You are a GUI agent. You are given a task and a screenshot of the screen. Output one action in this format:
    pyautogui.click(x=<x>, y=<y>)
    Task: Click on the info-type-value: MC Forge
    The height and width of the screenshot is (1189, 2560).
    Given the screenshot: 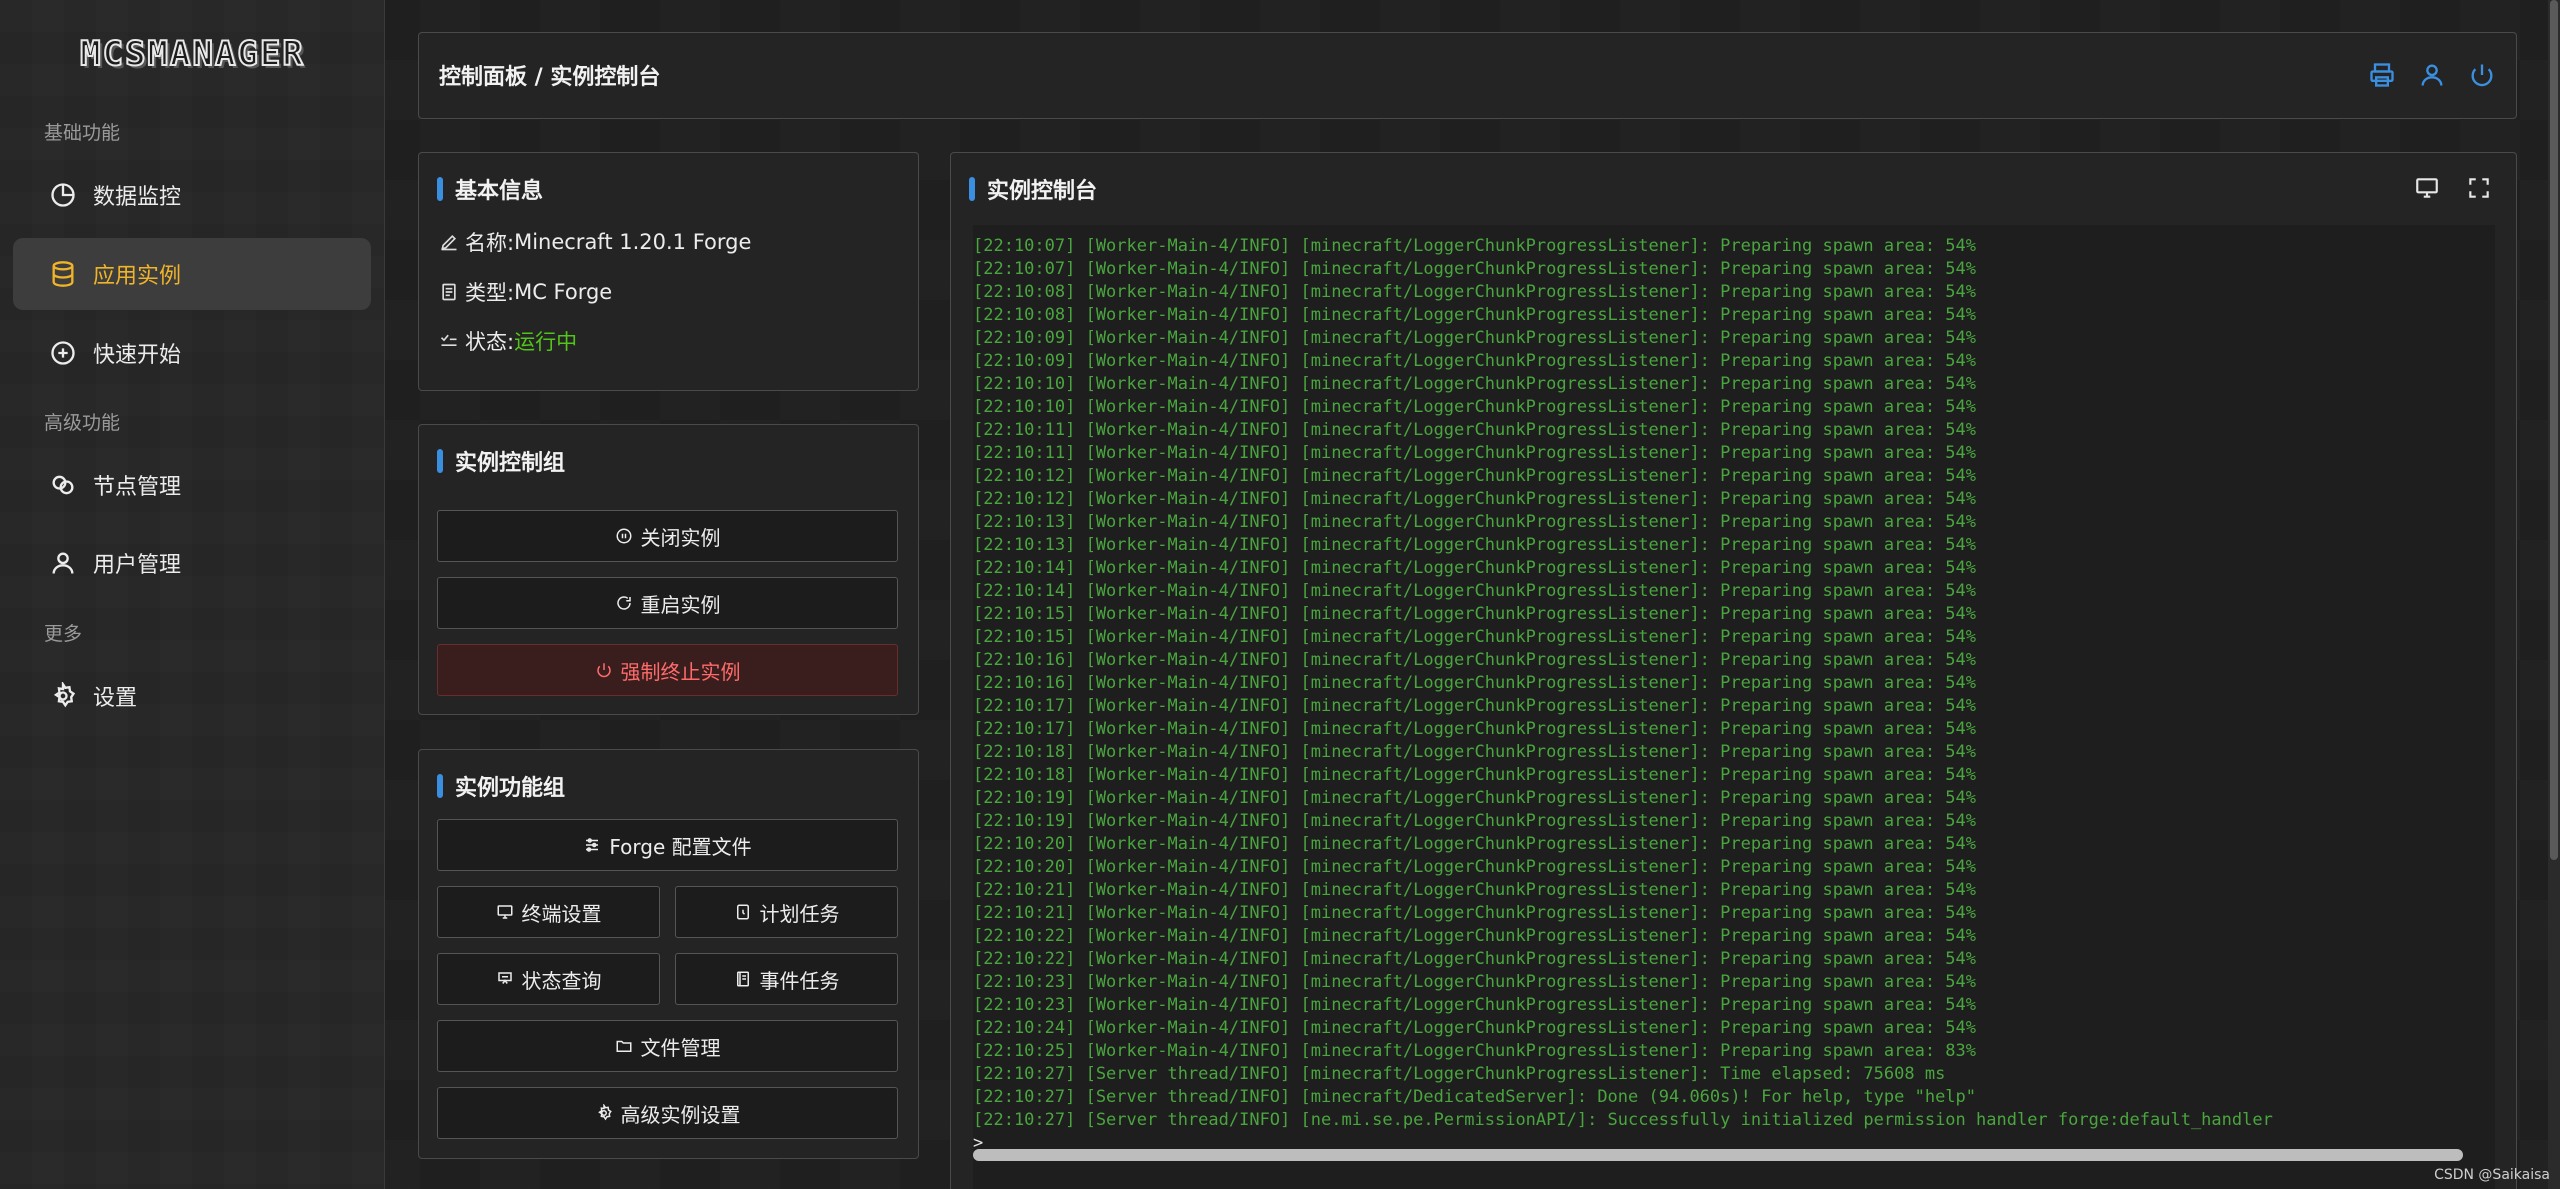 What is the action you would take?
    pyautogui.click(x=563, y=292)
    